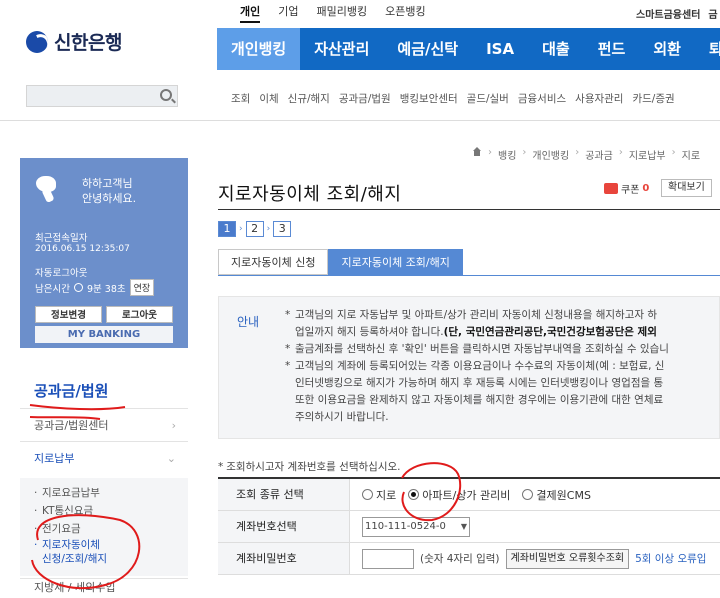  I want to click on top-nav-open-banking: 오픈뱅킹, so click(405, 13).